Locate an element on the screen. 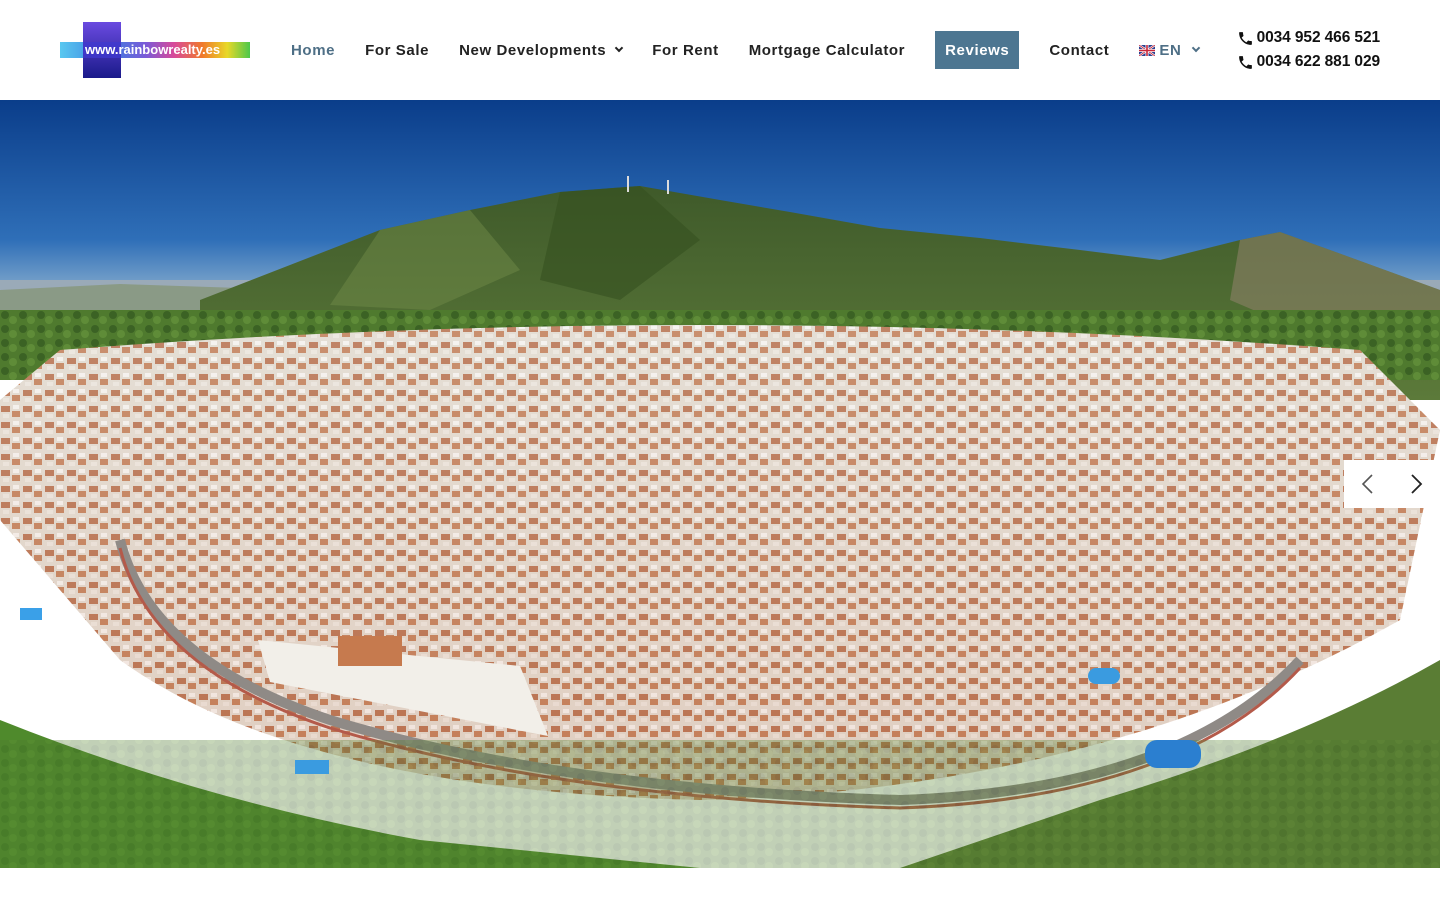  contact-phones: 0034 952 466 521 0034 622 881 029 is located at coordinates (1308, 50).